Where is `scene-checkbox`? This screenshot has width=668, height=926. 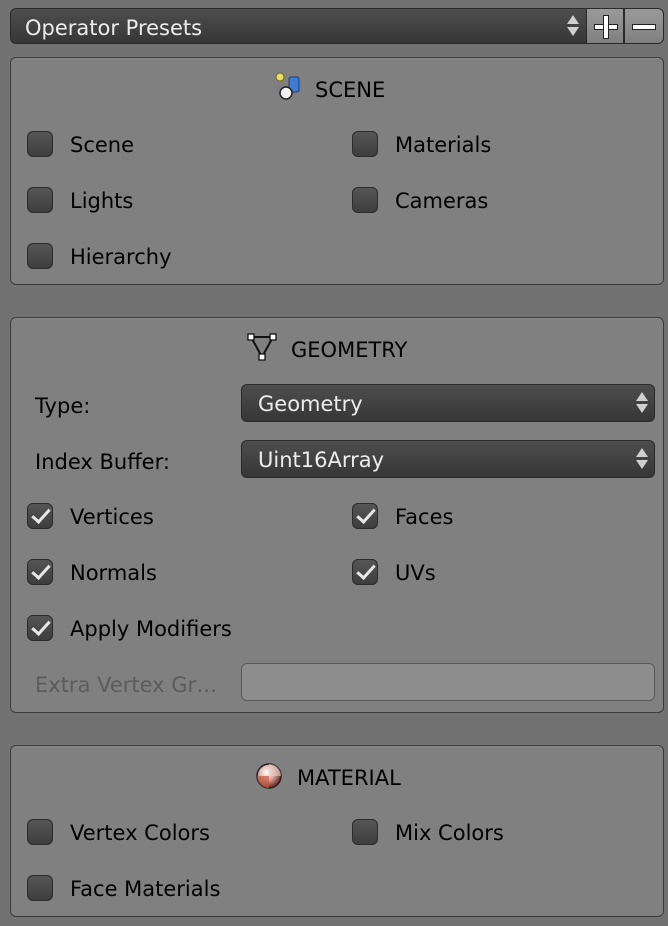 scene-checkbox is located at coordinates (40, 144).